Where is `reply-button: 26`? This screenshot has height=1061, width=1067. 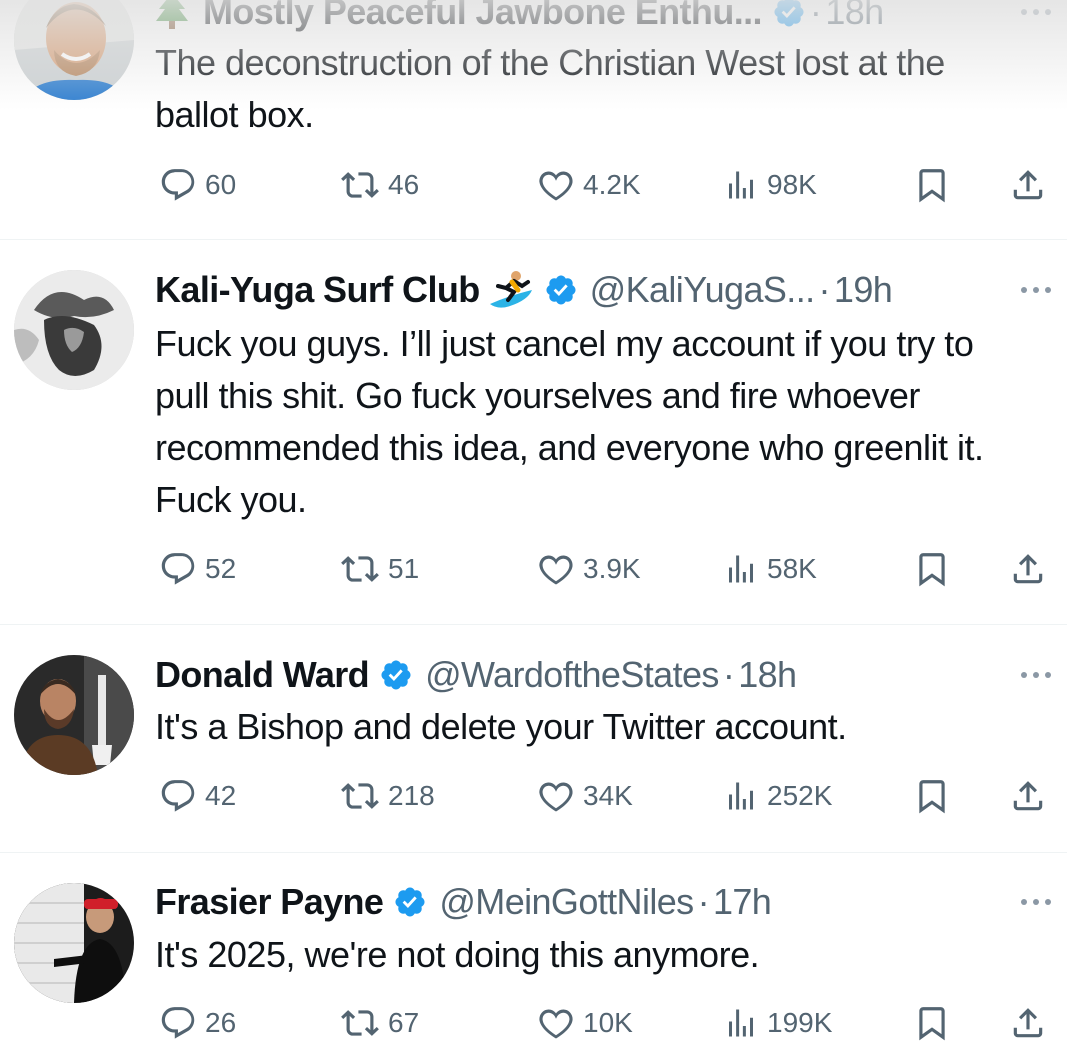
reply-button: 26 is located at coordinates (197, 1023).